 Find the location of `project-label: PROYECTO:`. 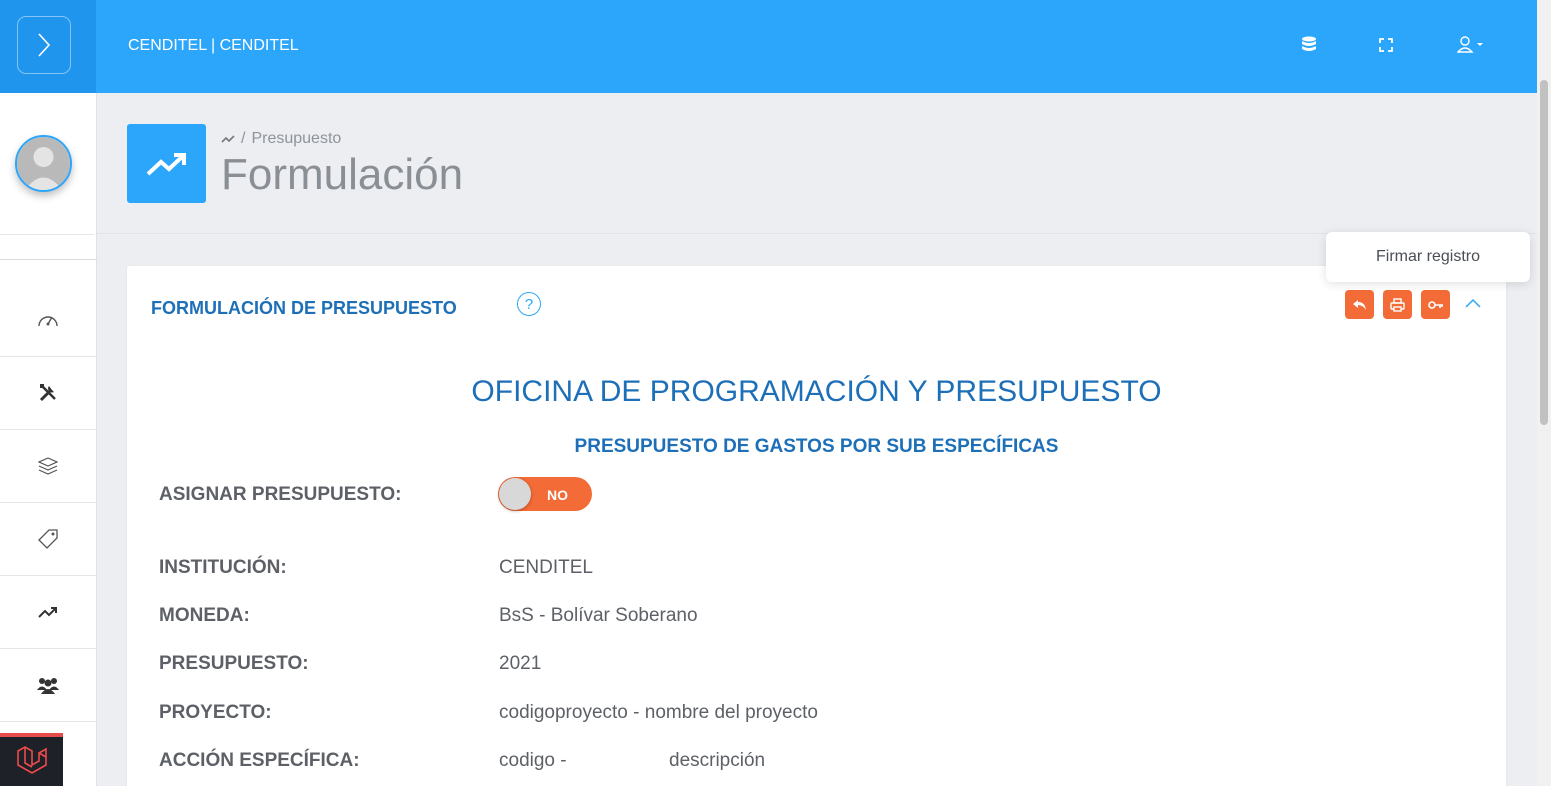

project-label: PROYECTO: is located at coordinates (215, 712).